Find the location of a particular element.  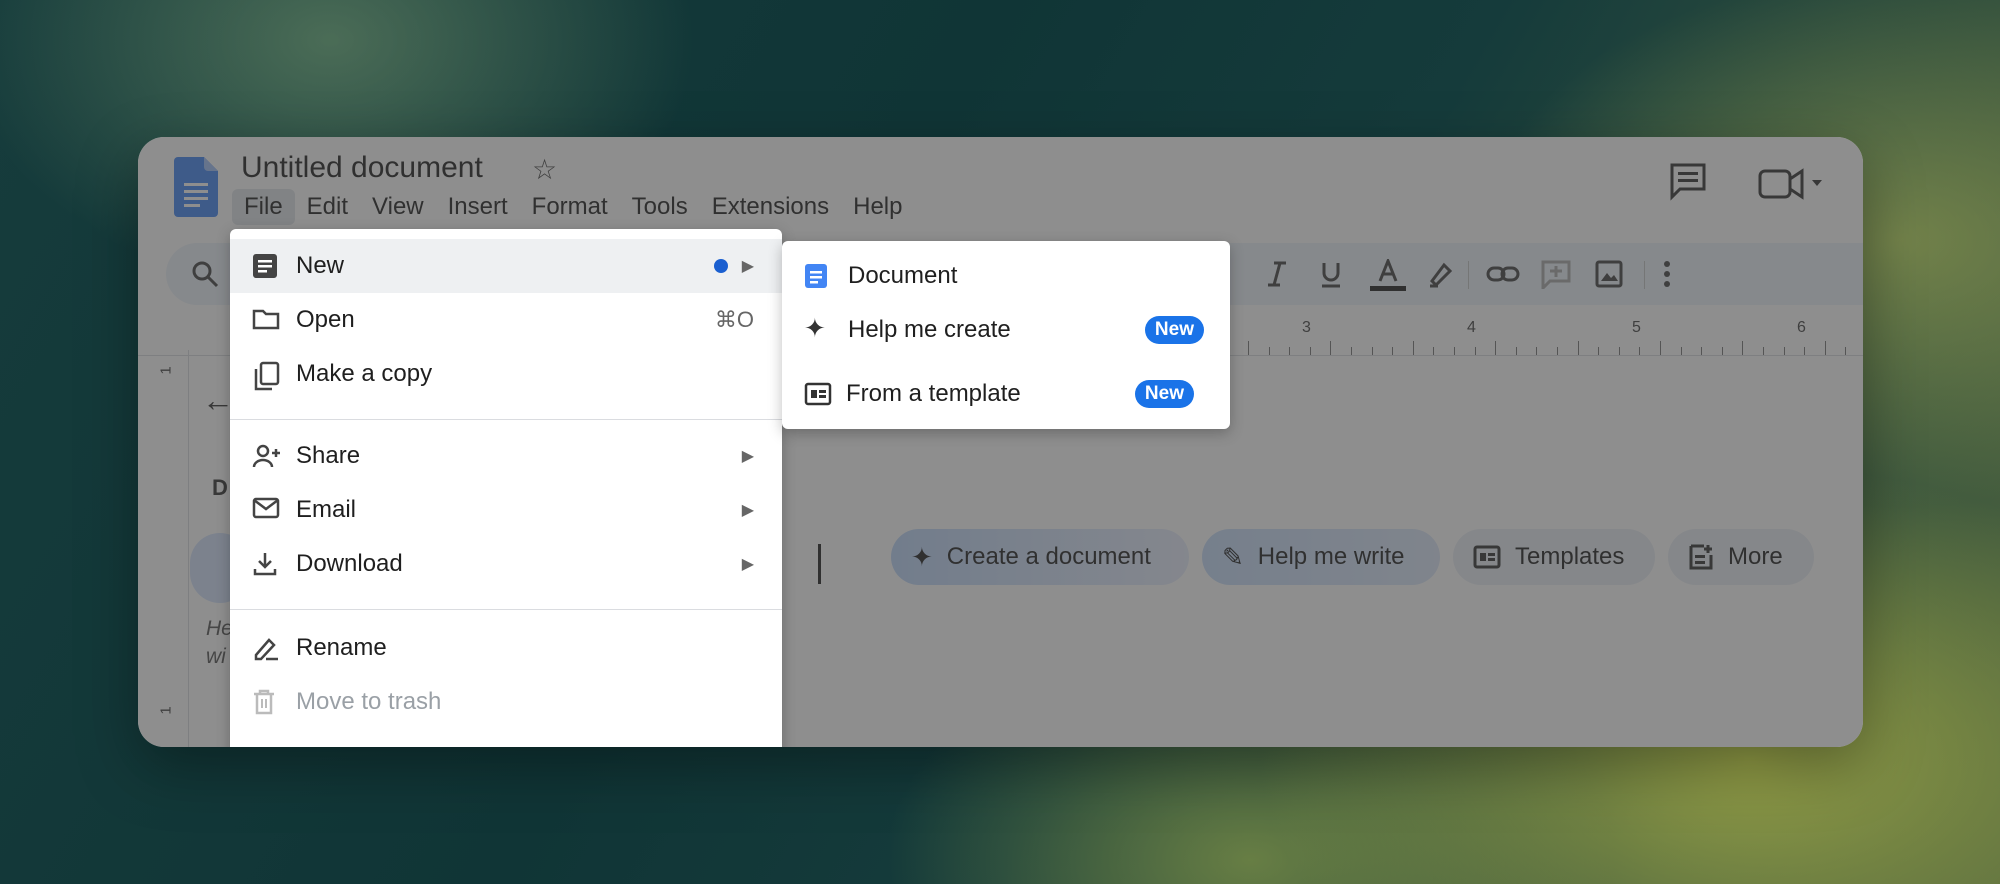

file-menu-download: Download ▶ is located at coordinates (506, 564).